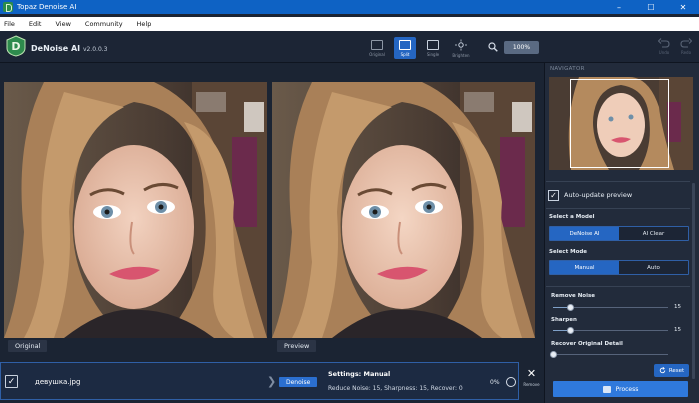 Image resolution: width=699 pixels, height=403 pixels. I want to click on menu-bar: File Edit View Community Help, so click(349, 24).